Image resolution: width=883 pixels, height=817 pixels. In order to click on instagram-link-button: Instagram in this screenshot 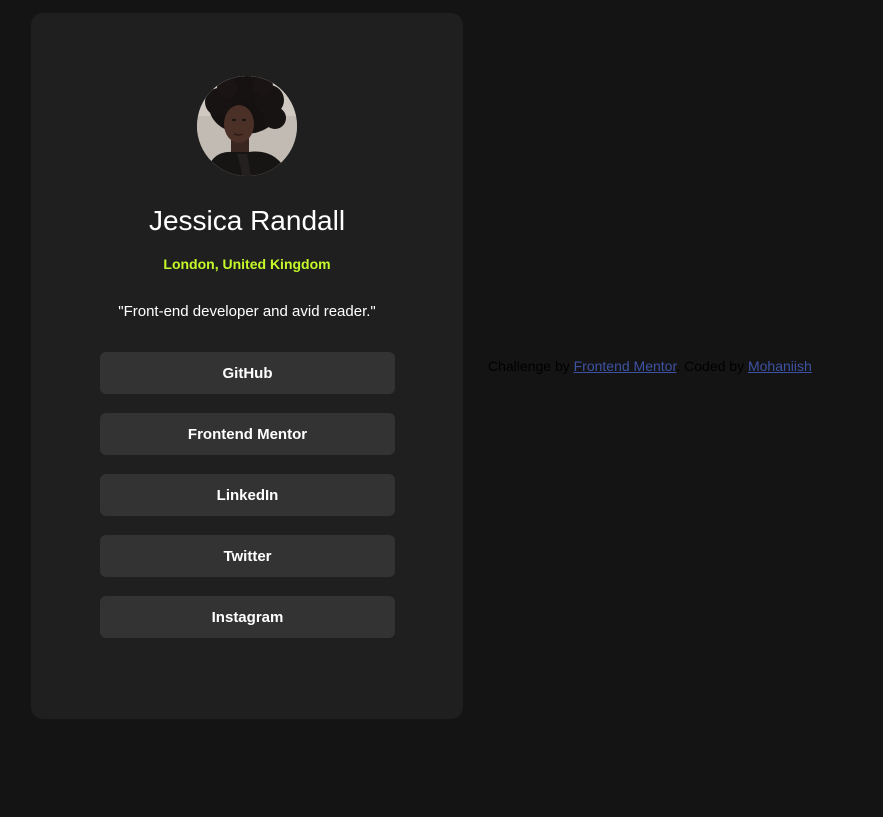, I will do `click(247, 617)`.